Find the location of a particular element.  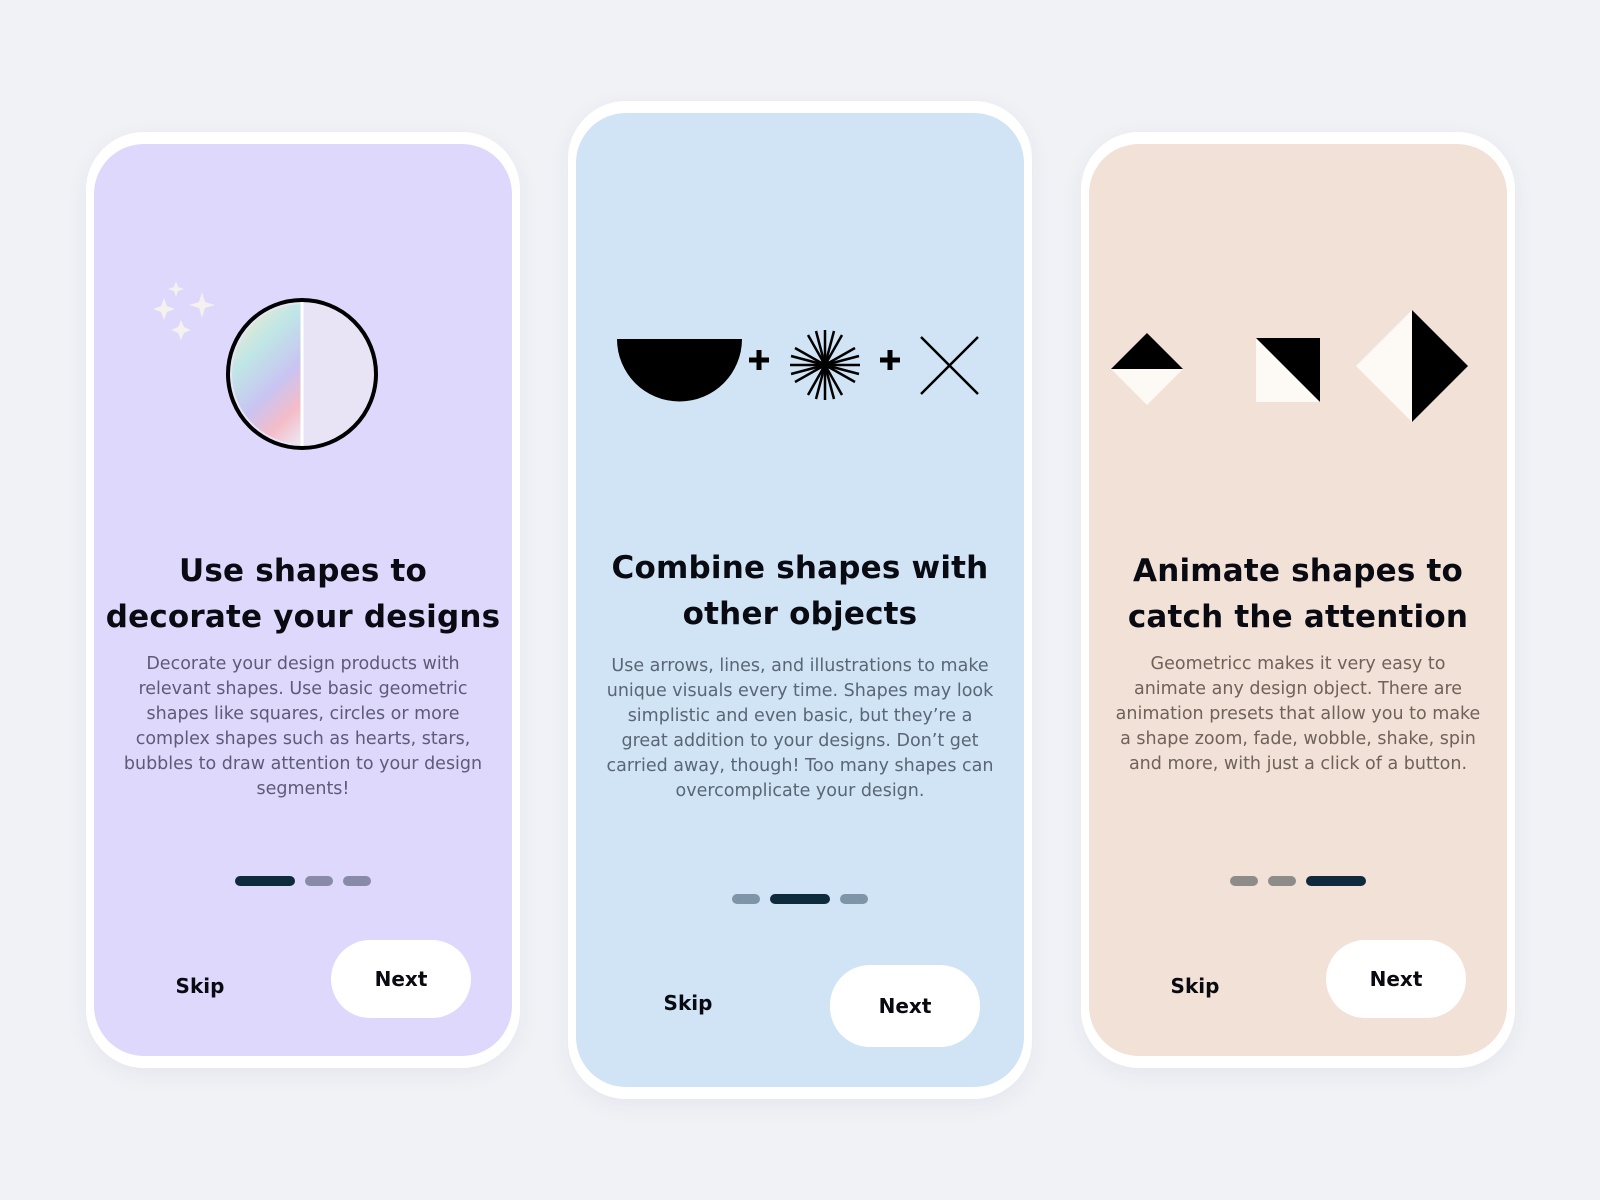

split-diamond-large-icon is located at coordinates (1412, 366).